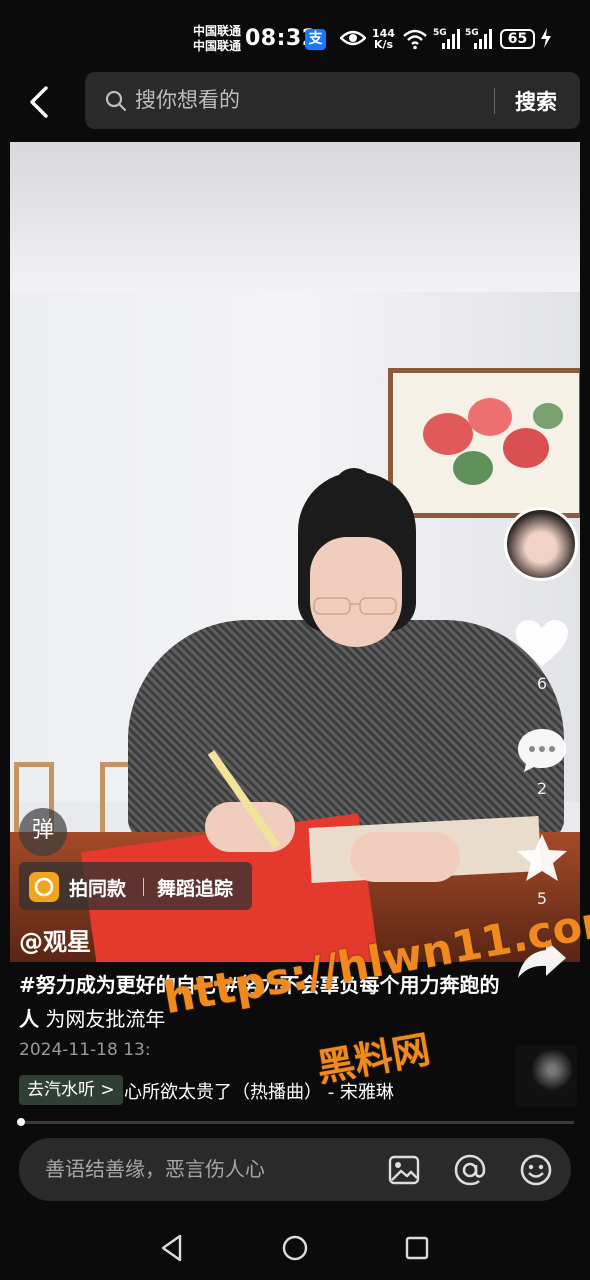  Describe the element at coordinates (542, 643) in the screenshot. I see `heart-icon` at that location.